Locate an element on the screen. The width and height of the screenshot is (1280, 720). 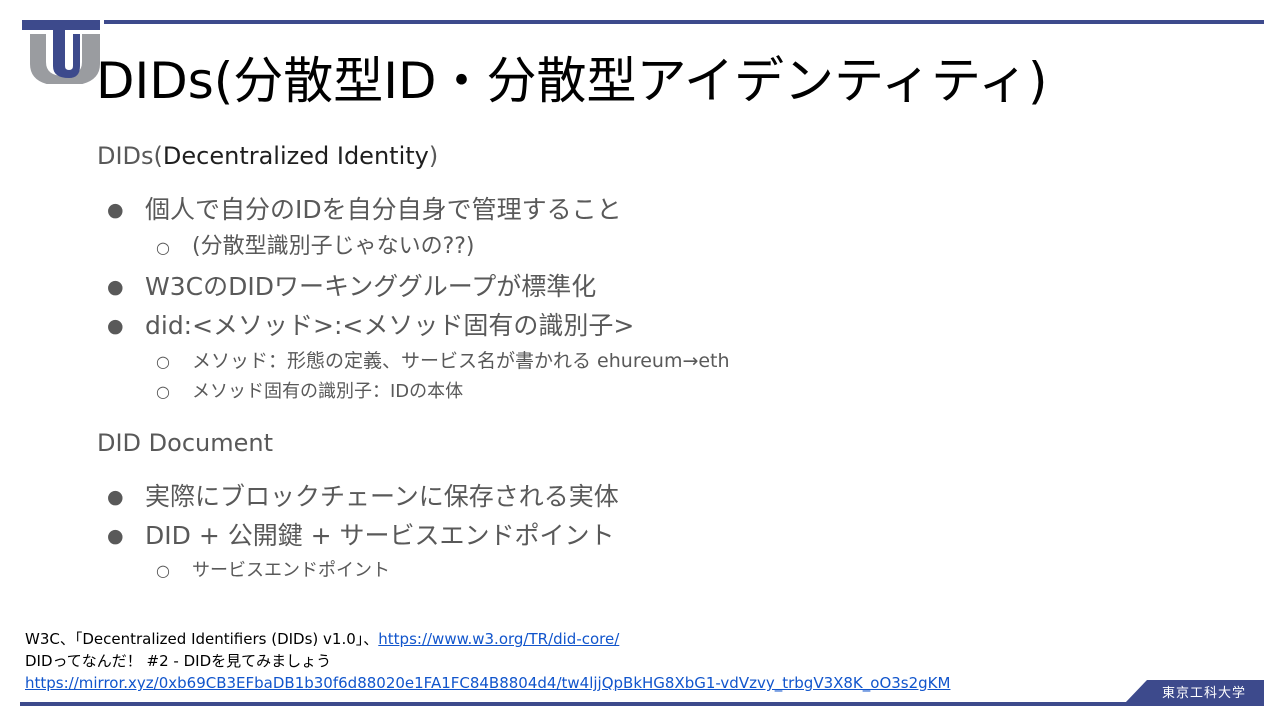
reference-link: https://www.w3.org/TR/did-core/ is located at coordinates (498, 639).